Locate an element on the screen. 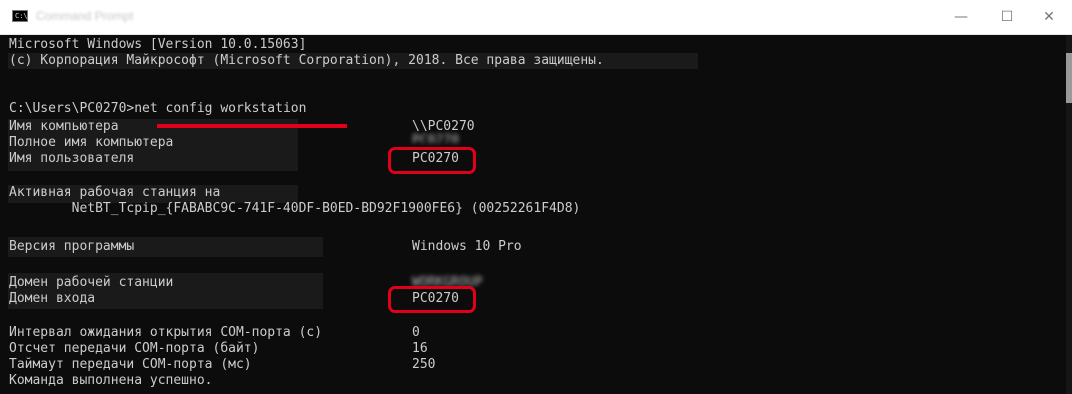  user-name-highlight-box is located at coordinates (432, 160).